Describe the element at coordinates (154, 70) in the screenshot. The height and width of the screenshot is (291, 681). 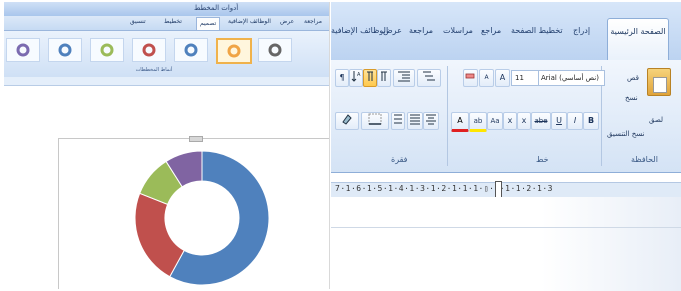
I see `chart-styles-group-label: أنماط المخططات` at that location.